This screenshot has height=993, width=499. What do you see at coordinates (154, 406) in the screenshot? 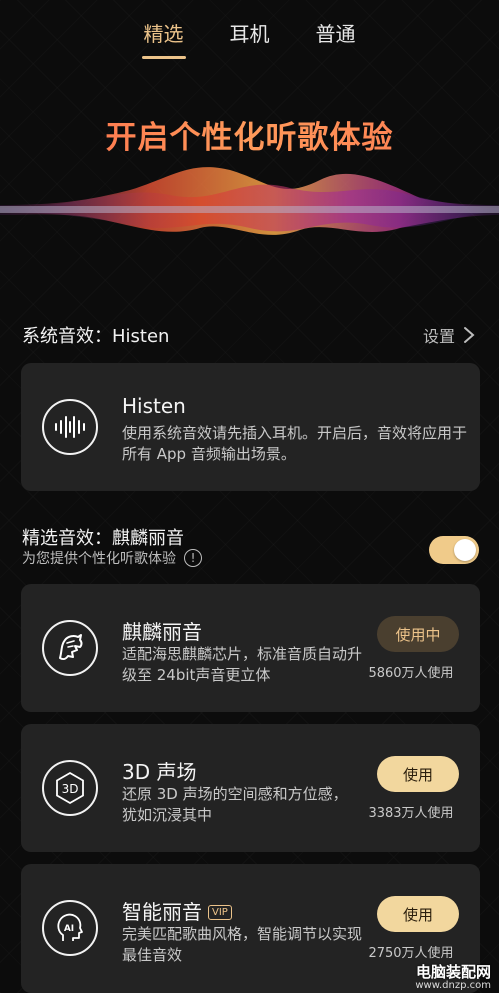
I see `histen-title: Histen` at bounding box center [154, 406].